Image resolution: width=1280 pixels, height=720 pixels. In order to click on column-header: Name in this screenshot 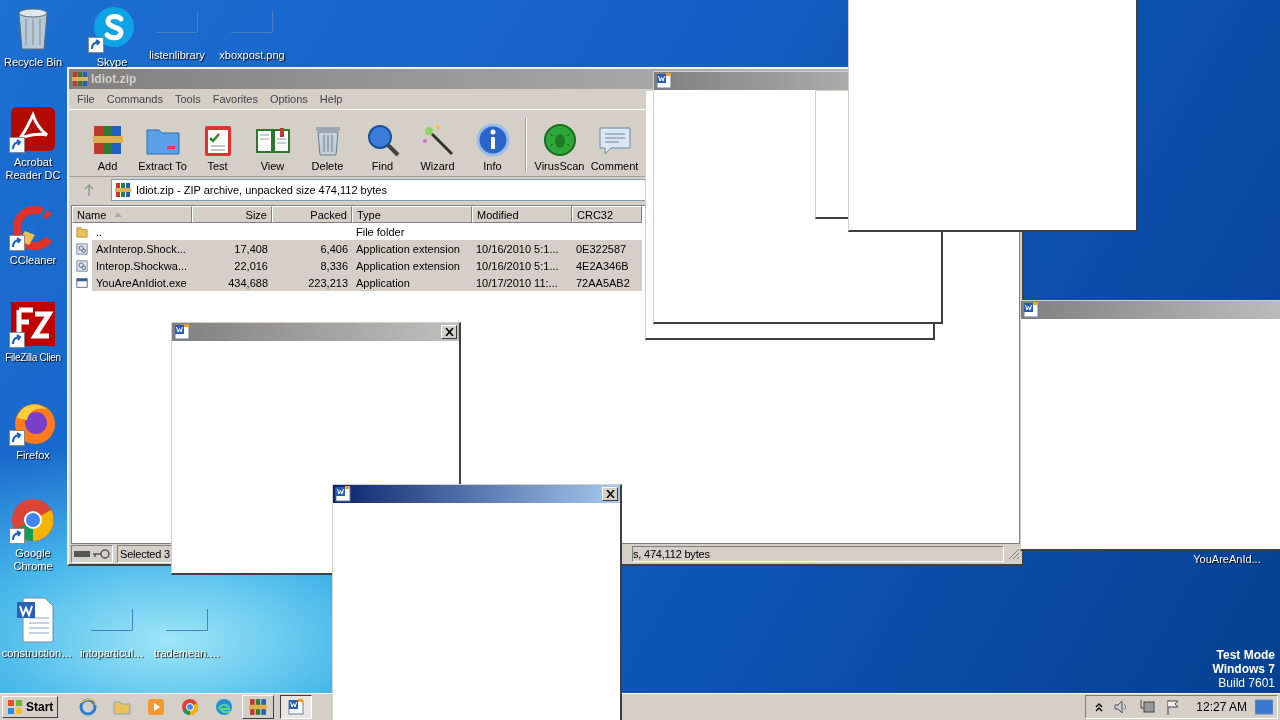, I will do `click(132, 214)`.